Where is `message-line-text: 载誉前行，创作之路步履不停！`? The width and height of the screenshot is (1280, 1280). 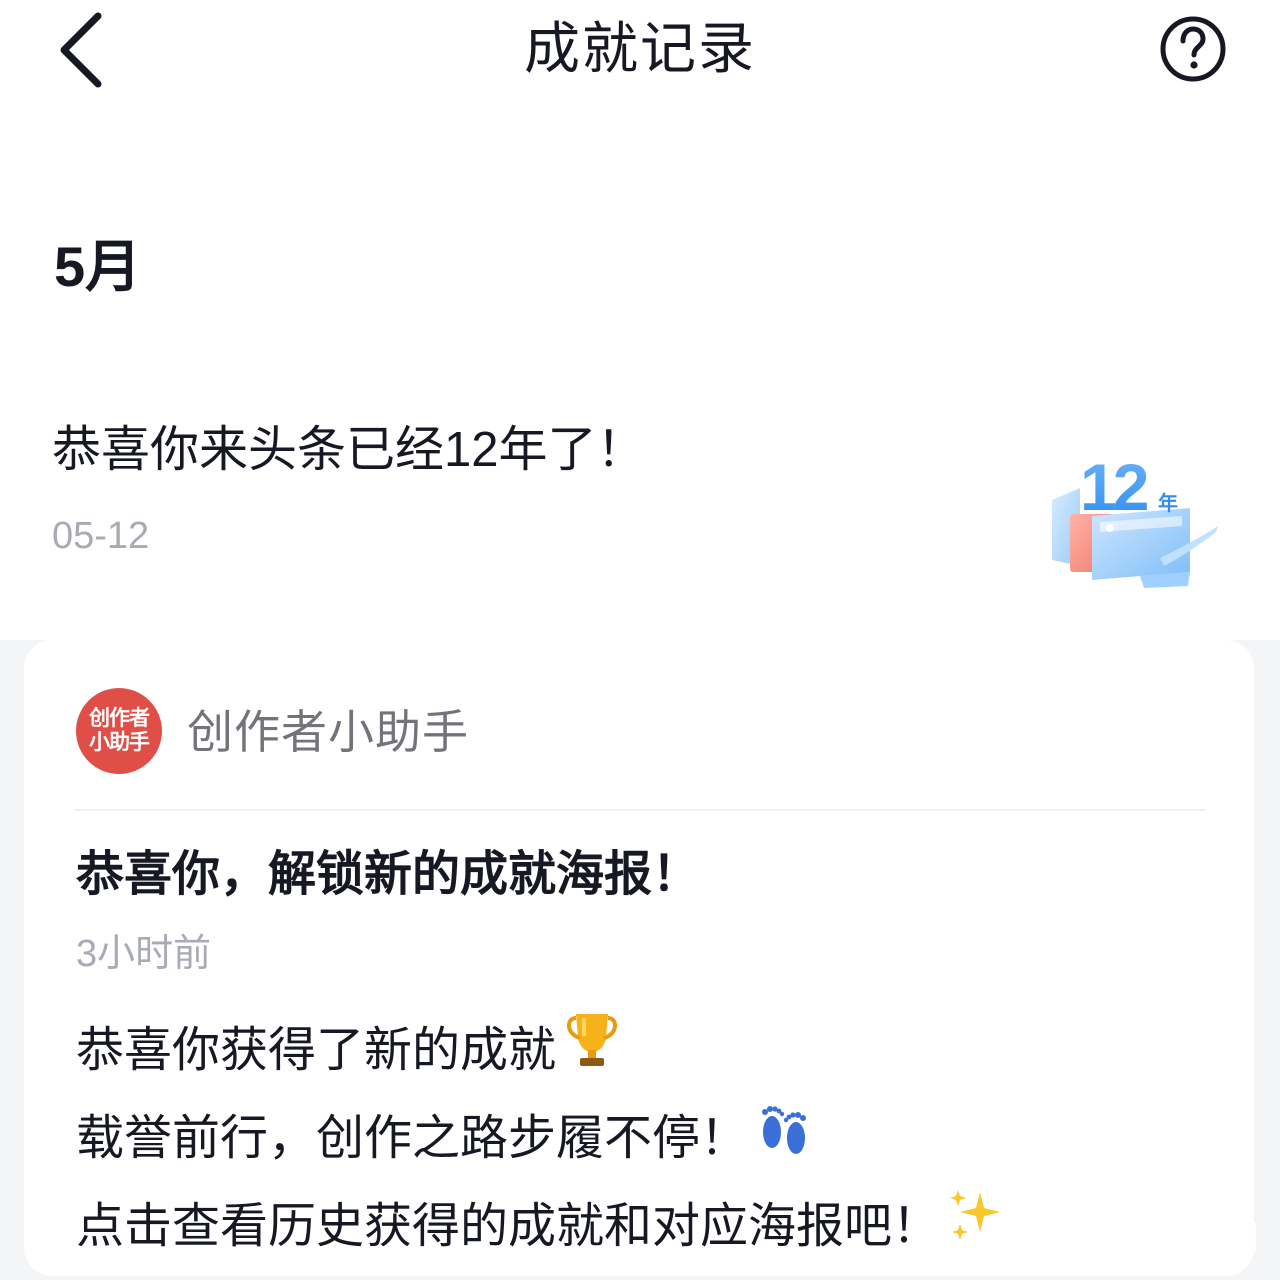
message-line-text: 载誉前行，创作之路步履不停！ is located at coordinates (412, 1138).